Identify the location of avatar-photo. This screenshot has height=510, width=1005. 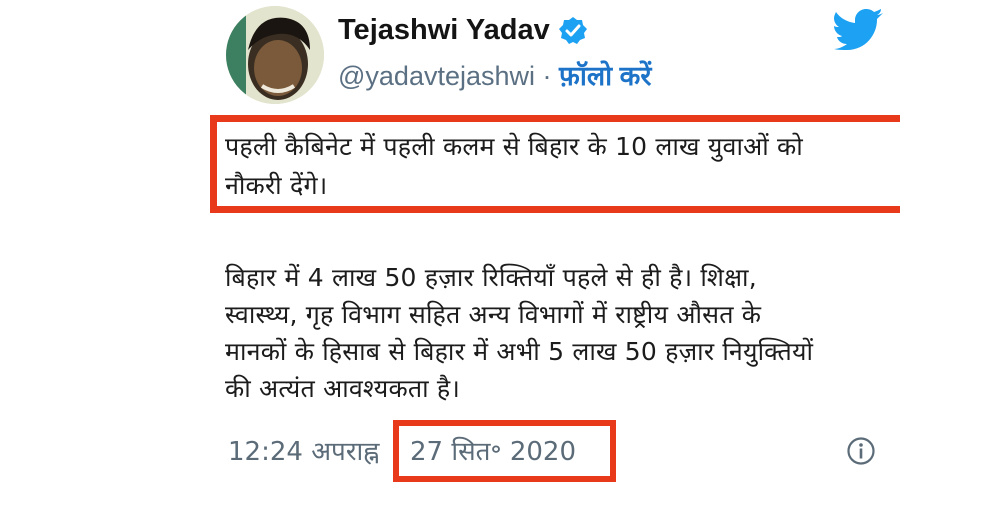
(275, 55).